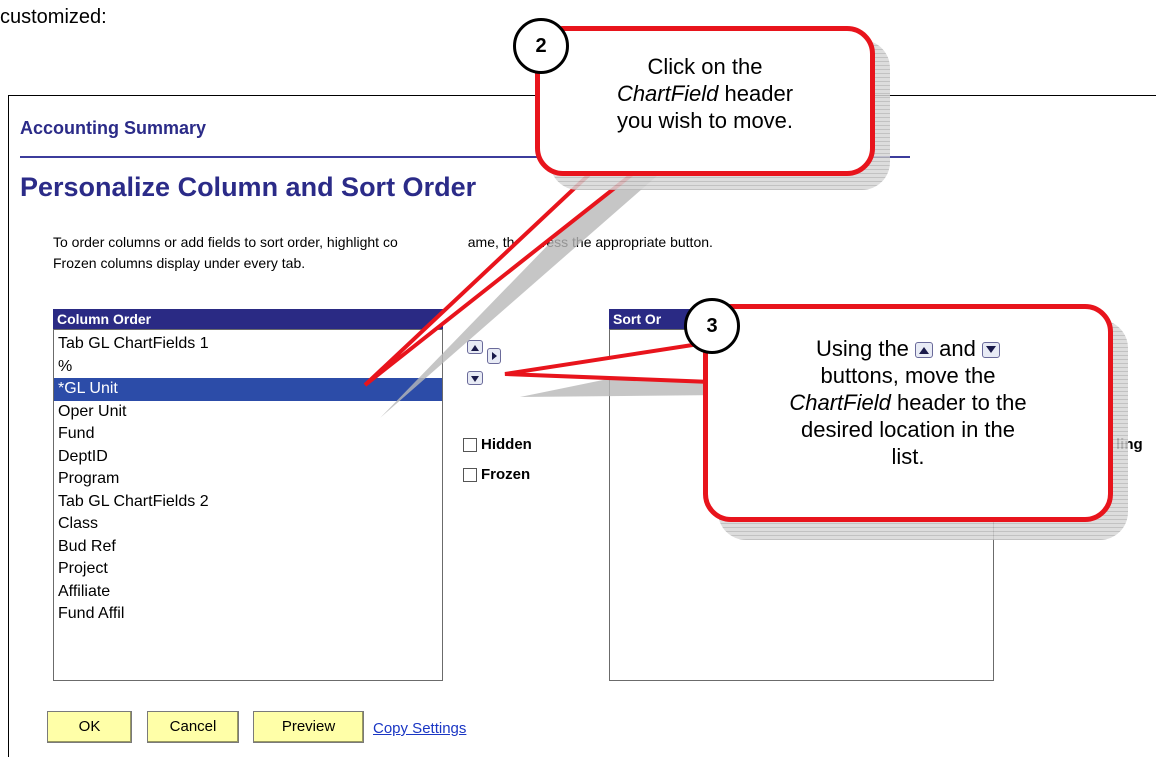 The width and height of the screenshot is (1156, 757). What do you see at coordinates (908, 375) in the screenshot?
I see `callout-3-line-2: buttons, move the` at bounding box center [908, 375].